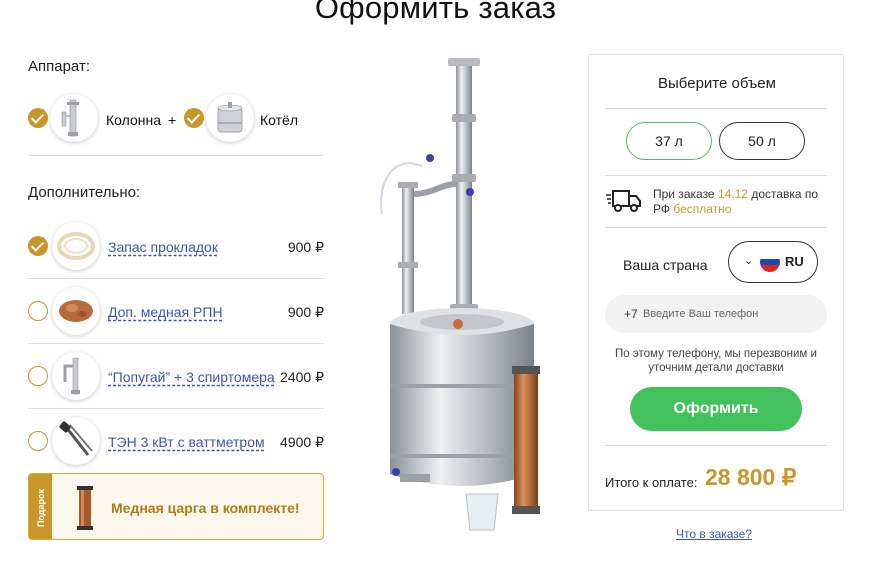  Describe the element at coordinates (631, 314) in the screenshot. I see `phone-prefix: +7` at that location.